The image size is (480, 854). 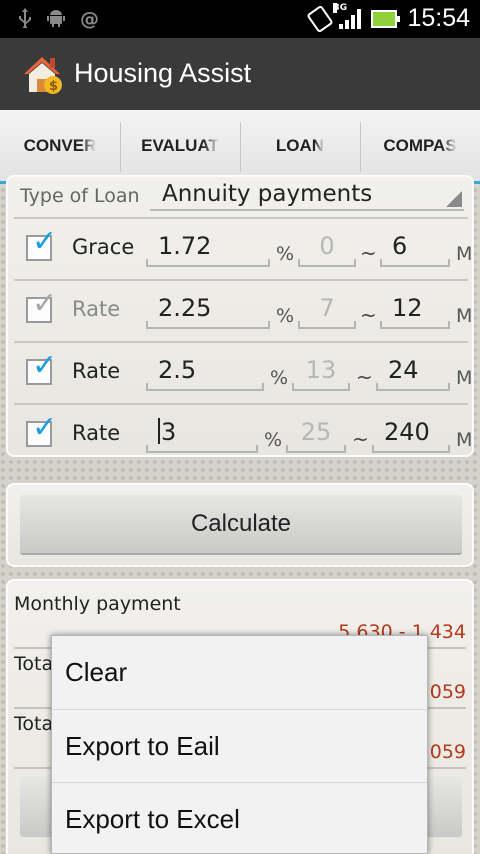 I want to click on status-time: 15:54, so click(x=438, y=18).